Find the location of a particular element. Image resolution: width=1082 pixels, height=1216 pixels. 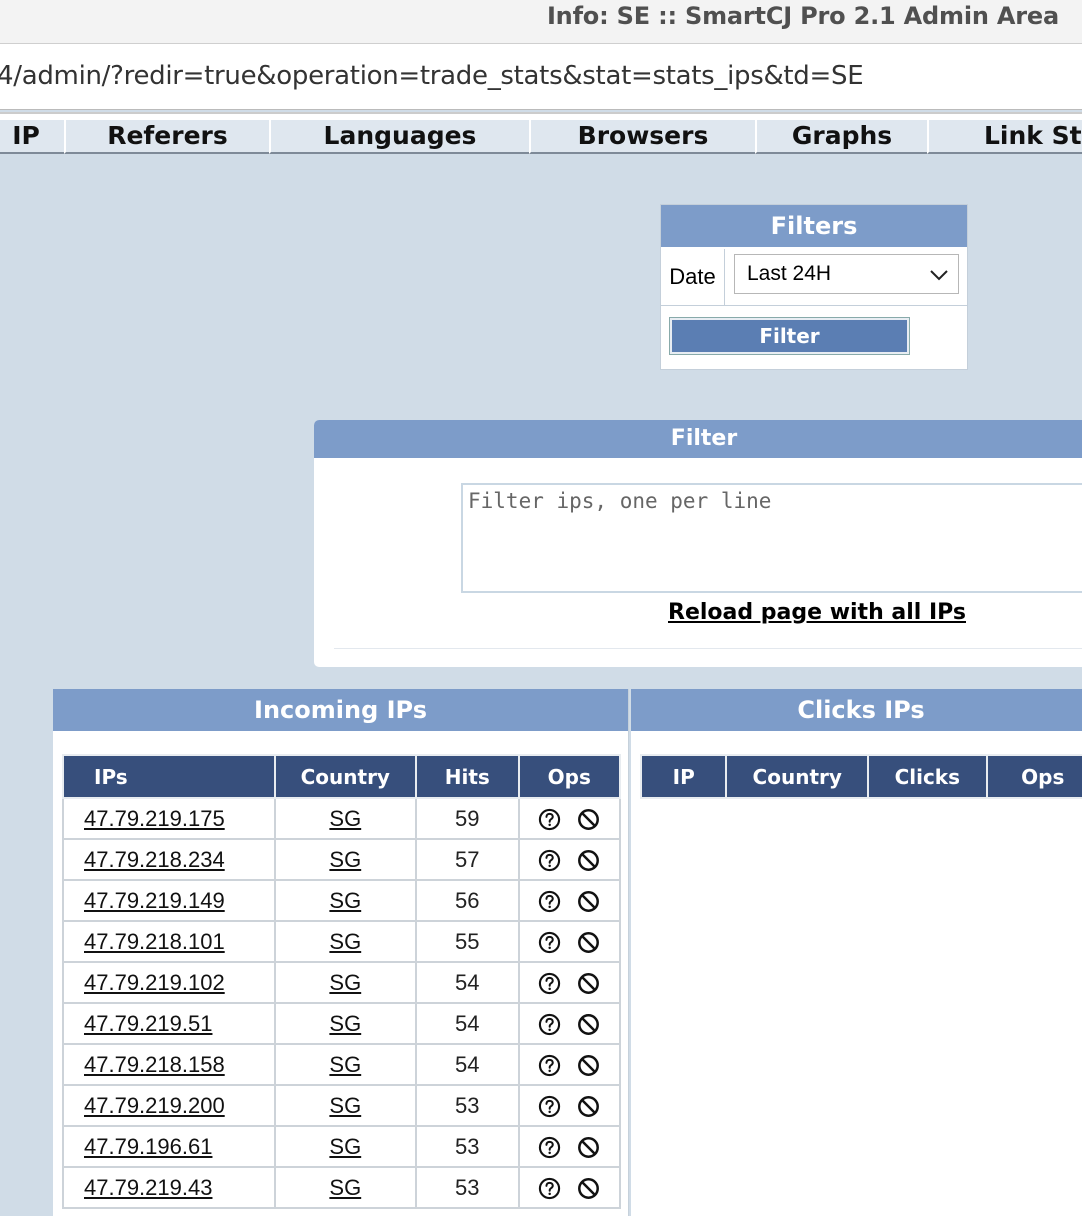

date-select: Last 24H is located at coordinates (846, 274).